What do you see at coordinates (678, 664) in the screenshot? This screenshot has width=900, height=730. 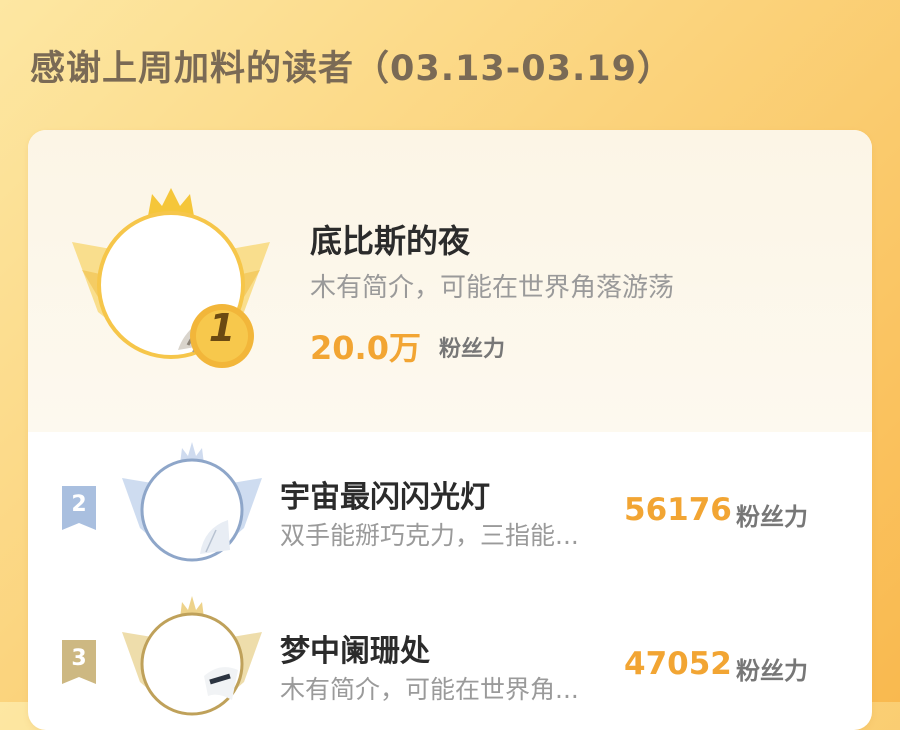 I see `fan-score: 47052` at bounding box center [678, 664].